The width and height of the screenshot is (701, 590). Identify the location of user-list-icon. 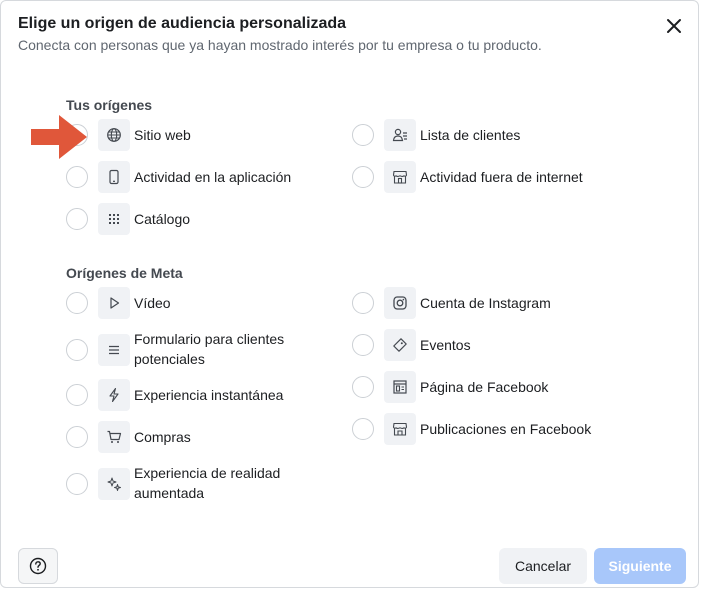
(399, 135).